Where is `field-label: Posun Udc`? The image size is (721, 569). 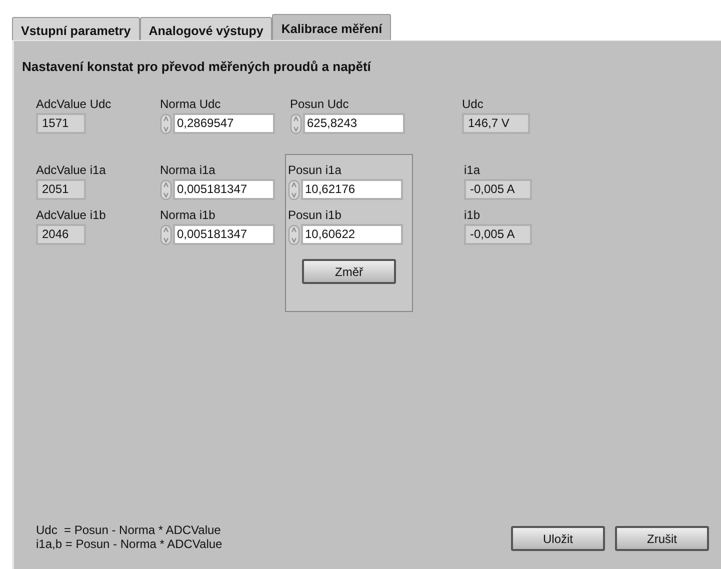
field-label: Posun Udc is located at coordinates (320, 104).